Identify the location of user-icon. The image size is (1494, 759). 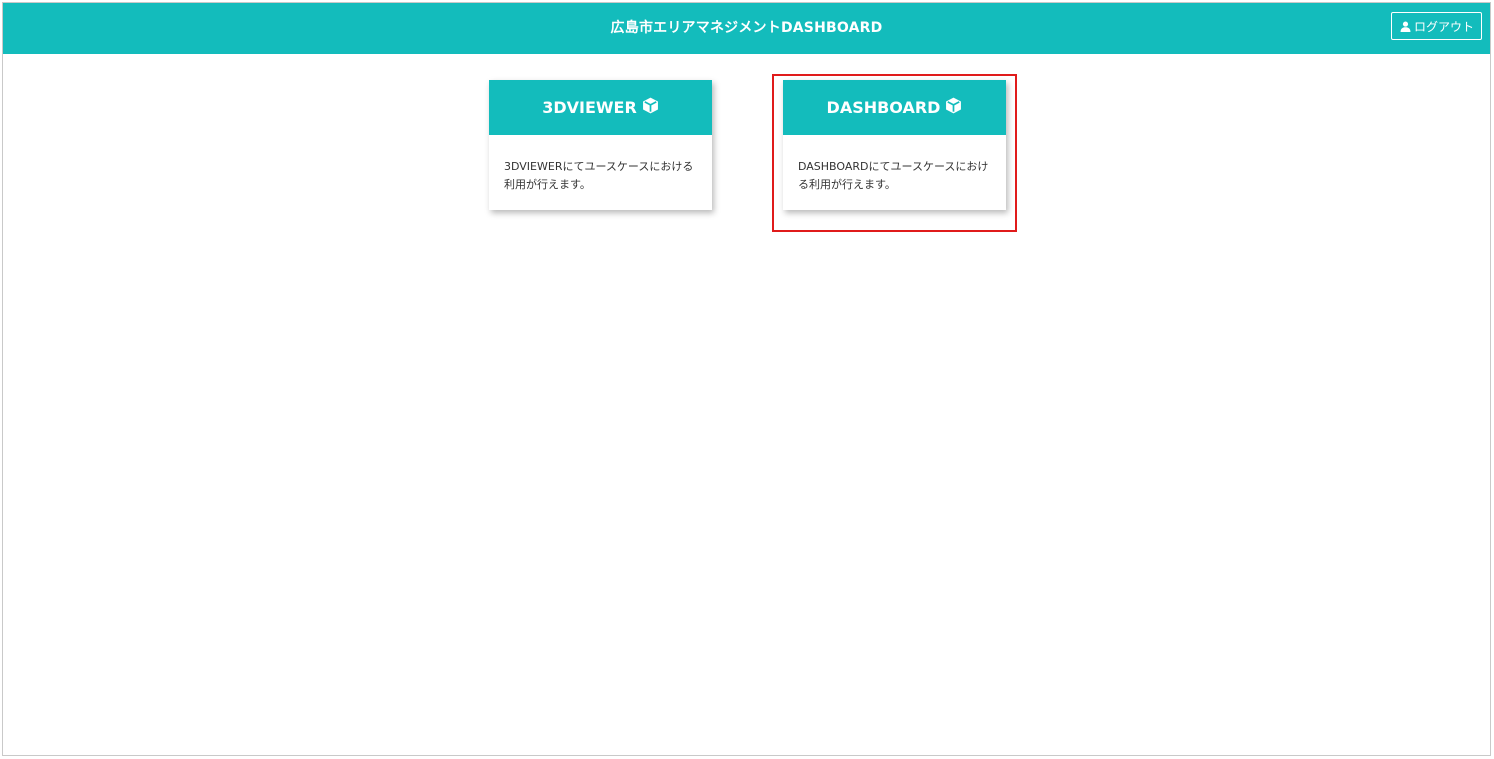
(1405, 26).